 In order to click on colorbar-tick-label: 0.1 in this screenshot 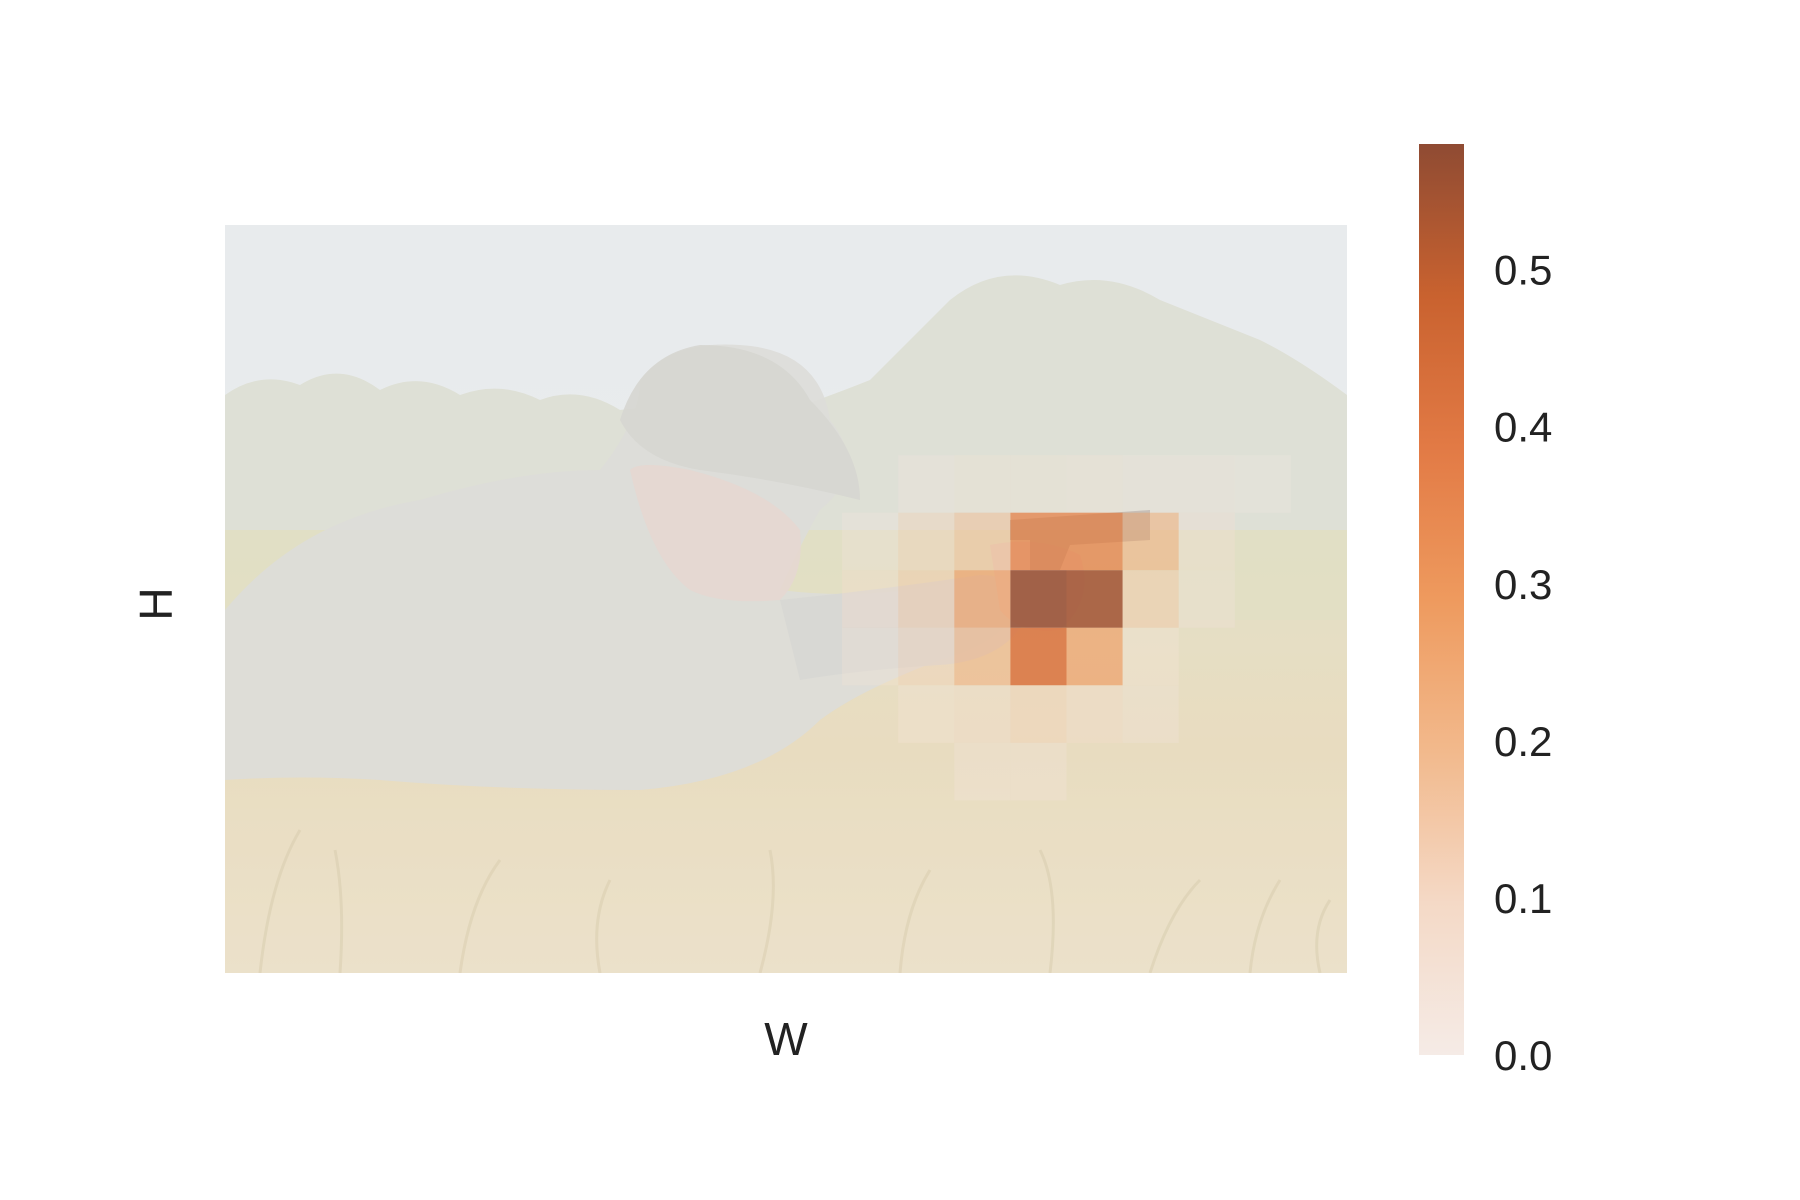, I will do `click(1523, 898)`.